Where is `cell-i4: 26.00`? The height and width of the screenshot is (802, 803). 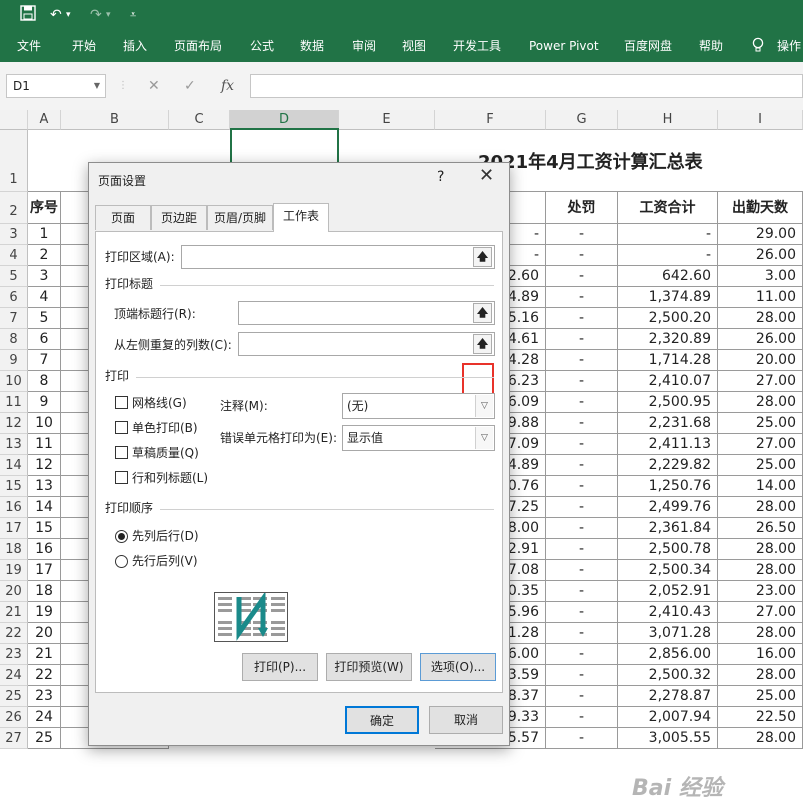
cell-i4: 26.00 is located at coordinates (760, 255).